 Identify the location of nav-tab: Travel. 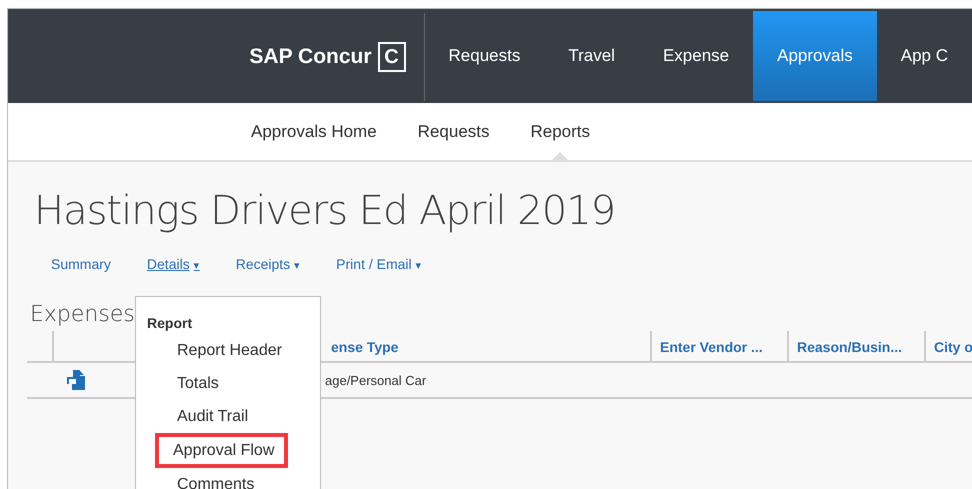
(591, 56).